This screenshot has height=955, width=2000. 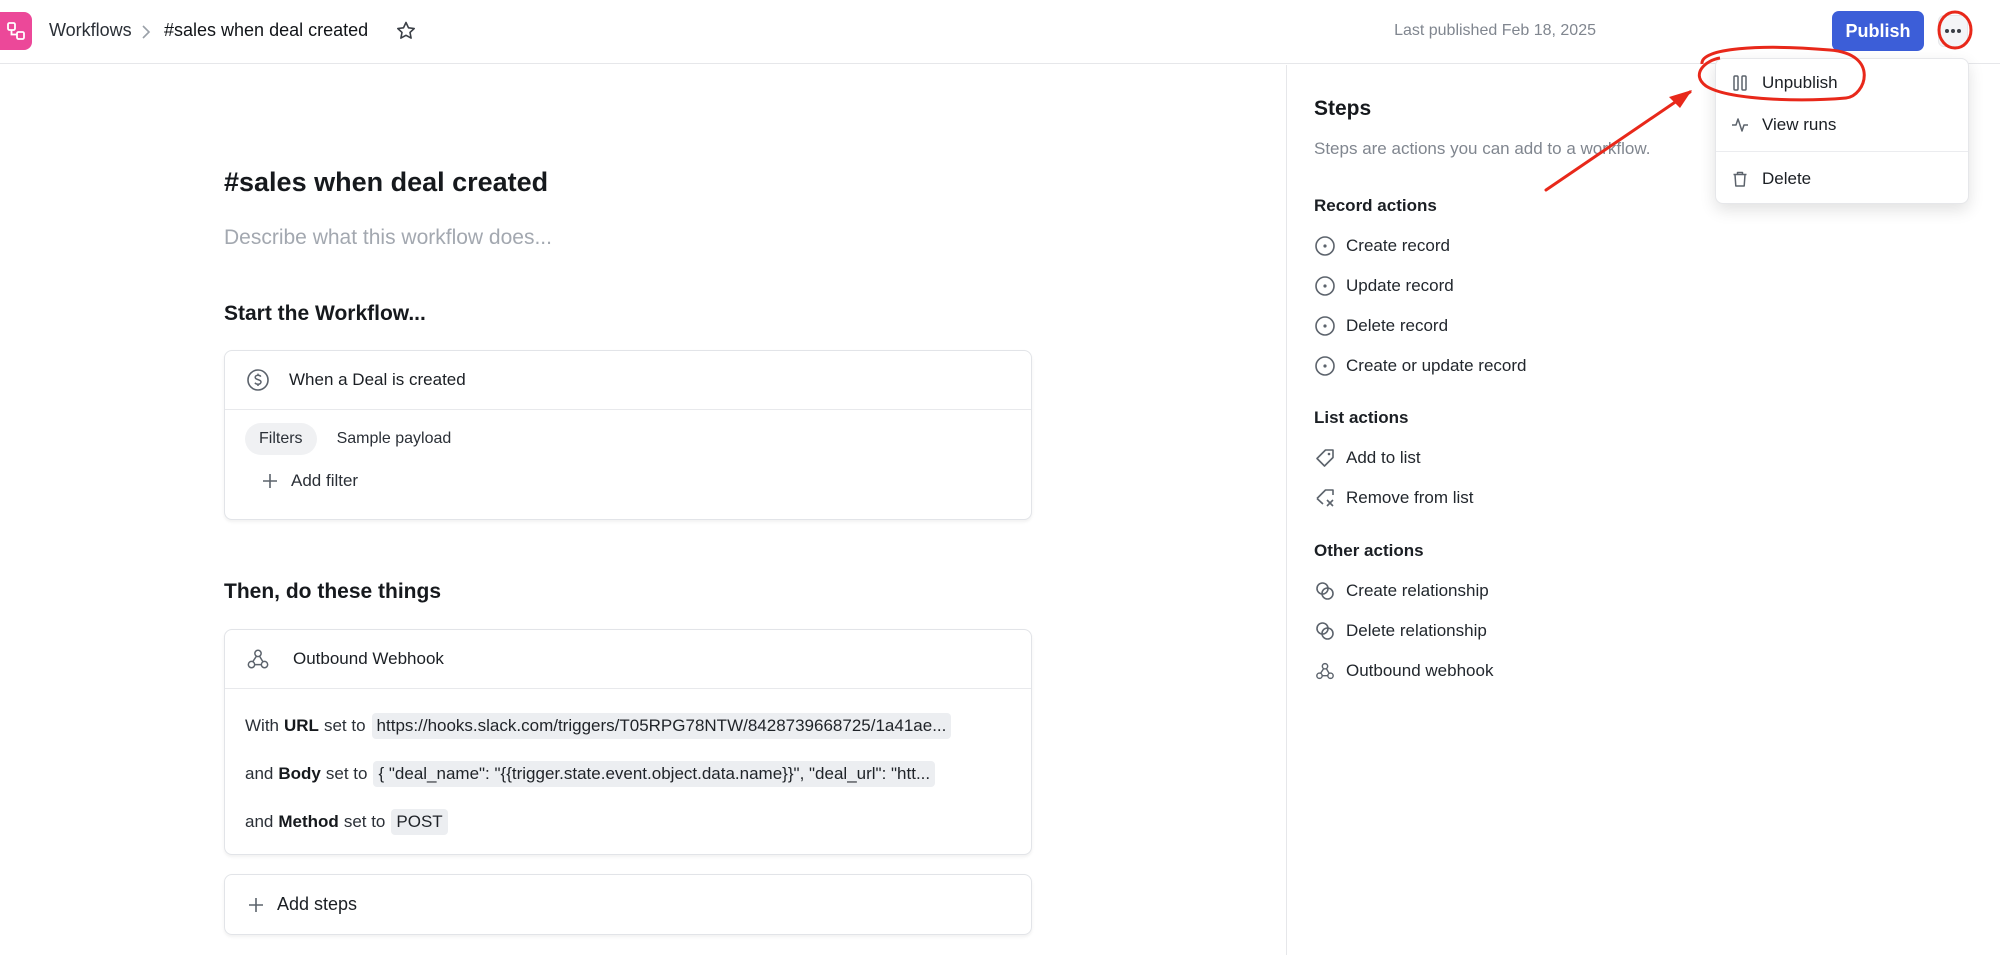 What do you see at coordinates (325, 480) in the screenshot?
I see `add-filter-label: Add filter` at bounding box center [325, 480].